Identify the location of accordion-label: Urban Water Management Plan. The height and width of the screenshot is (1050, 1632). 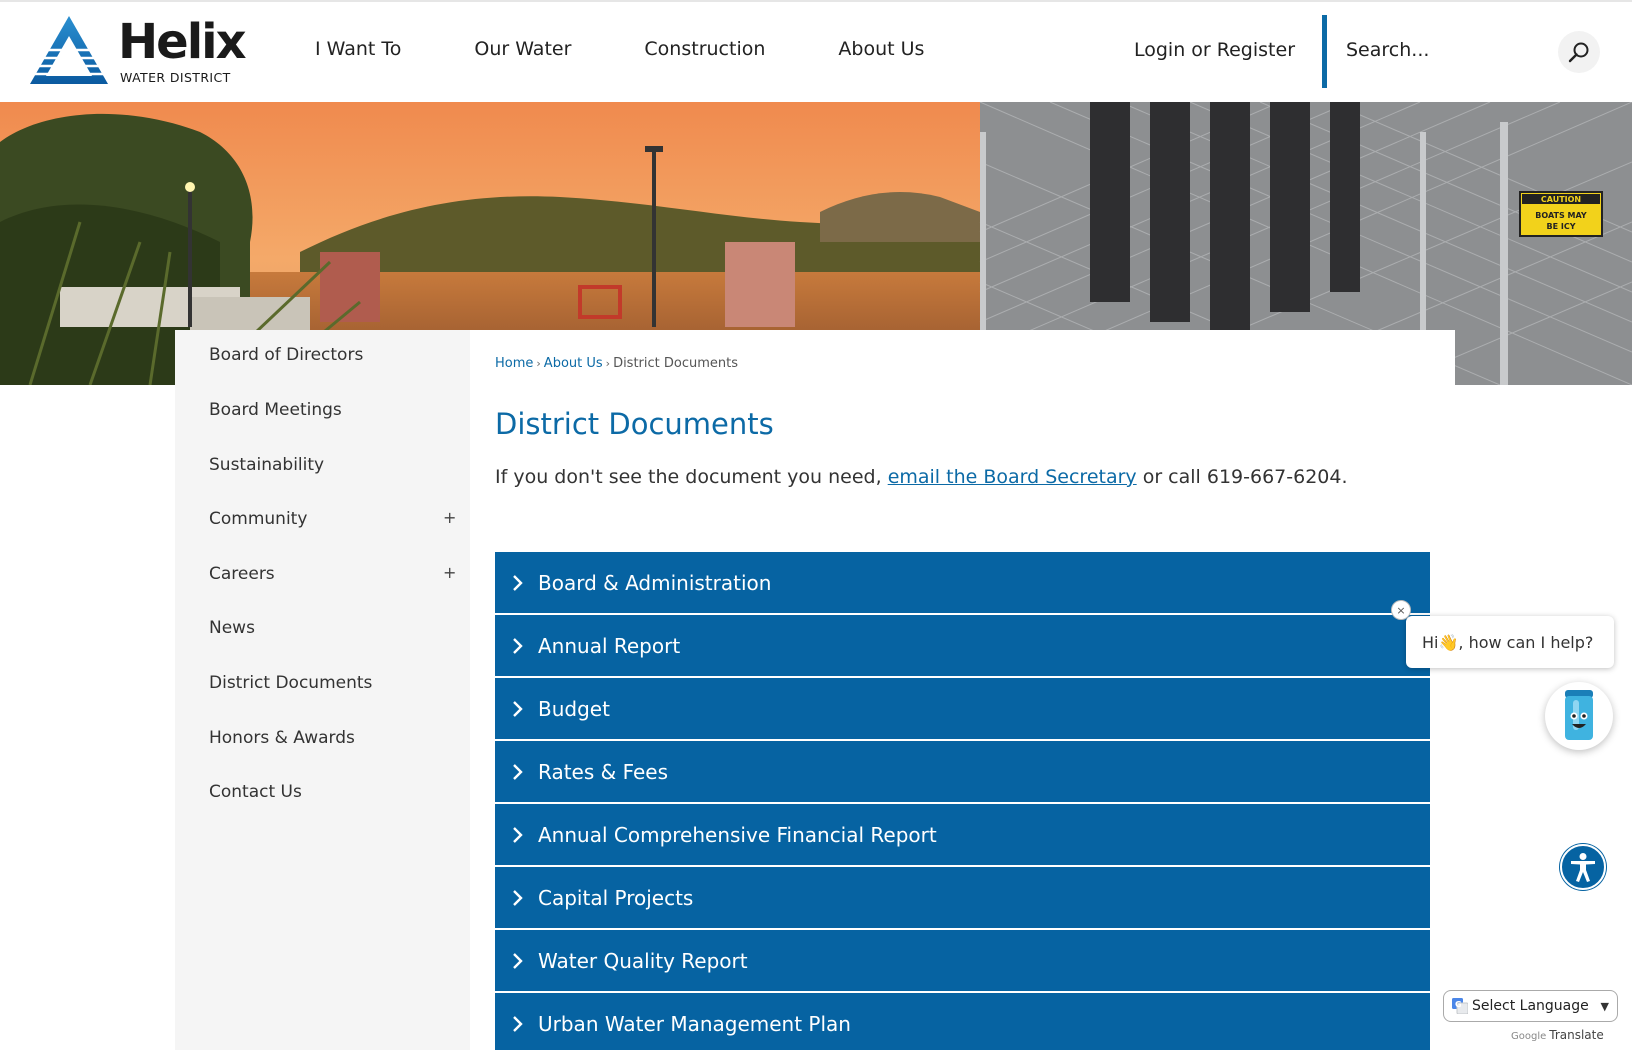
(694, 1024).